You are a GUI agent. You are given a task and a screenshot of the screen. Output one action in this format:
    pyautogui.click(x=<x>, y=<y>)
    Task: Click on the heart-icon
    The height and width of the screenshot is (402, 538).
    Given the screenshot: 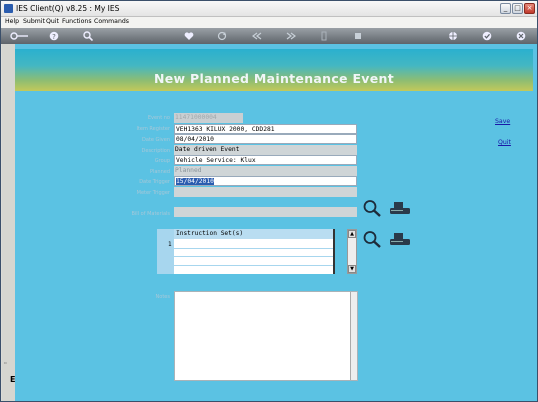 What is the action you would take?
    pyautogui.click(x=189, y=36)
    